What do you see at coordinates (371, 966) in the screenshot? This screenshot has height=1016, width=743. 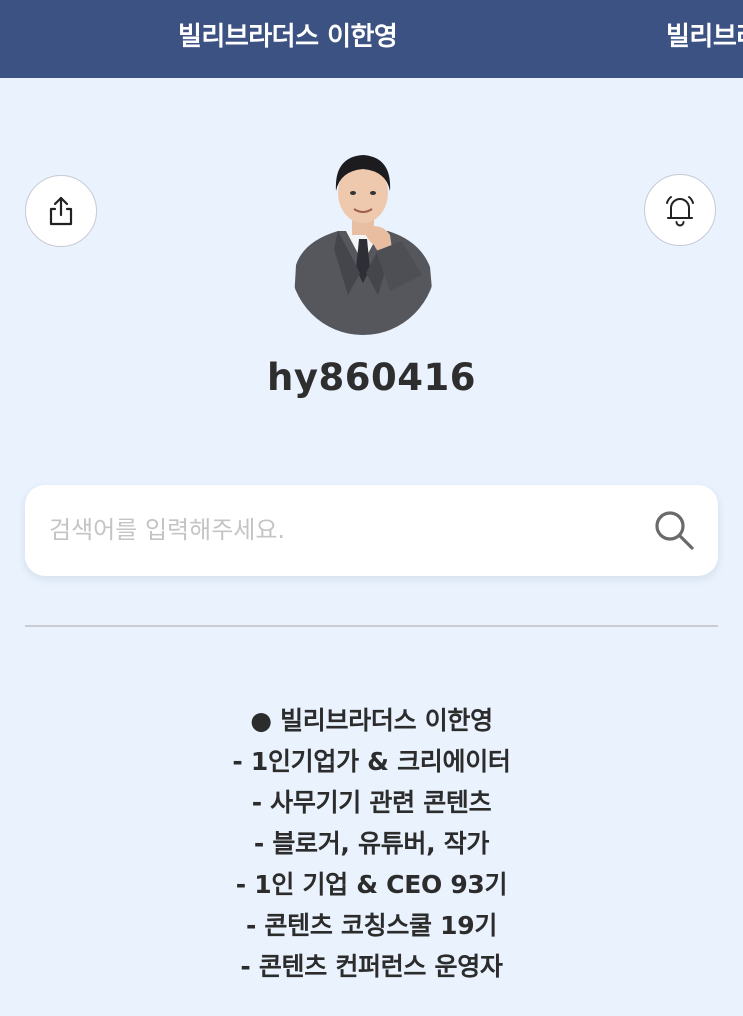 I see `bio-line: - 콘텐츠 컨퍼런스 운영자` at bounding box center [371, 966].